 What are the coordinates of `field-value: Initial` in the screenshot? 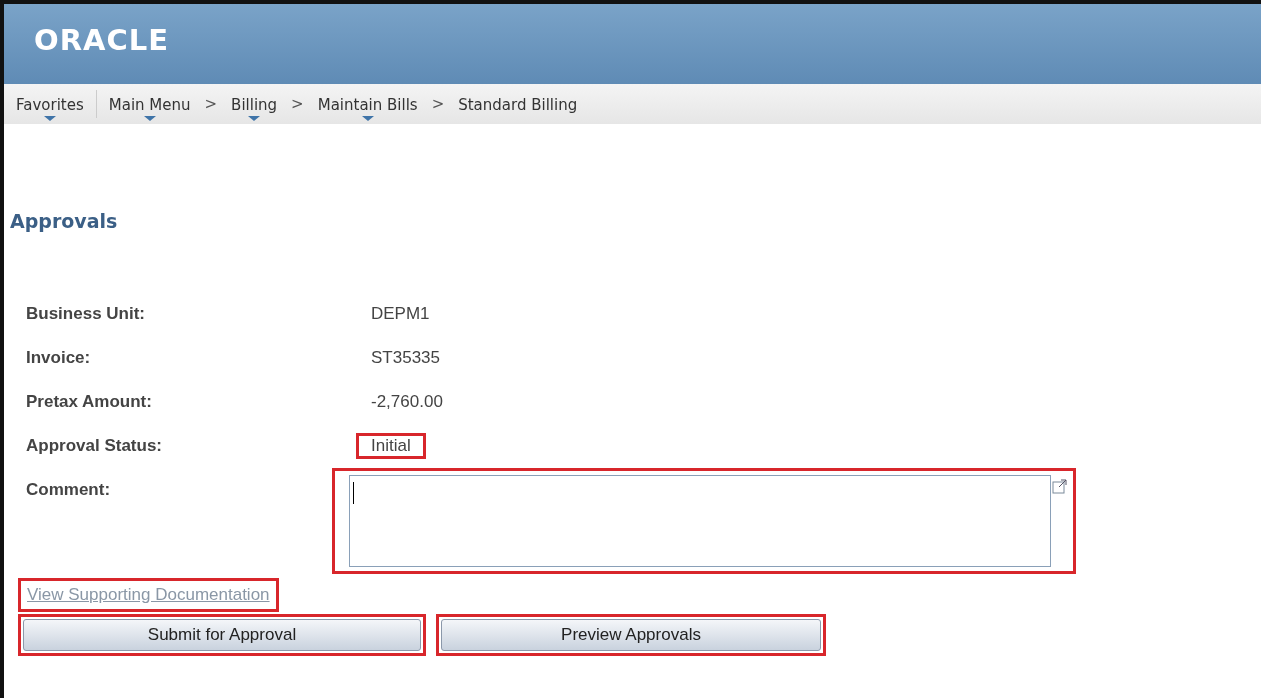 It's located at (391, 446).